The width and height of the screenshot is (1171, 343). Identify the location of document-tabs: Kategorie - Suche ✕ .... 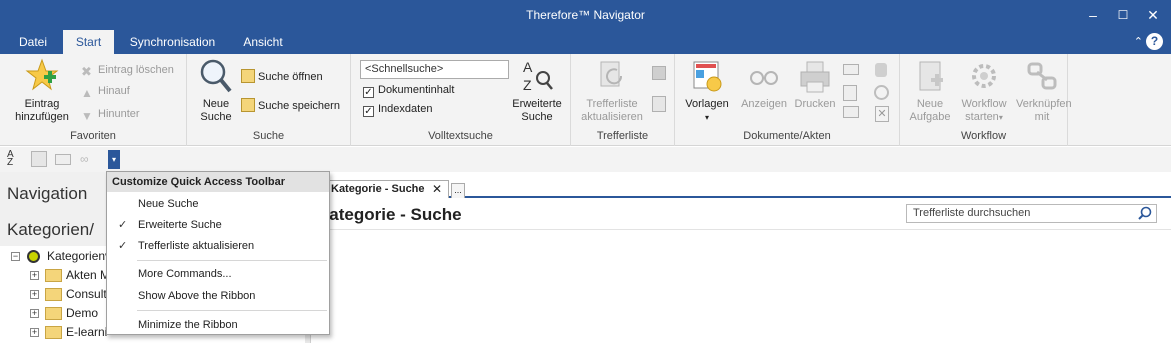
(741, 188).